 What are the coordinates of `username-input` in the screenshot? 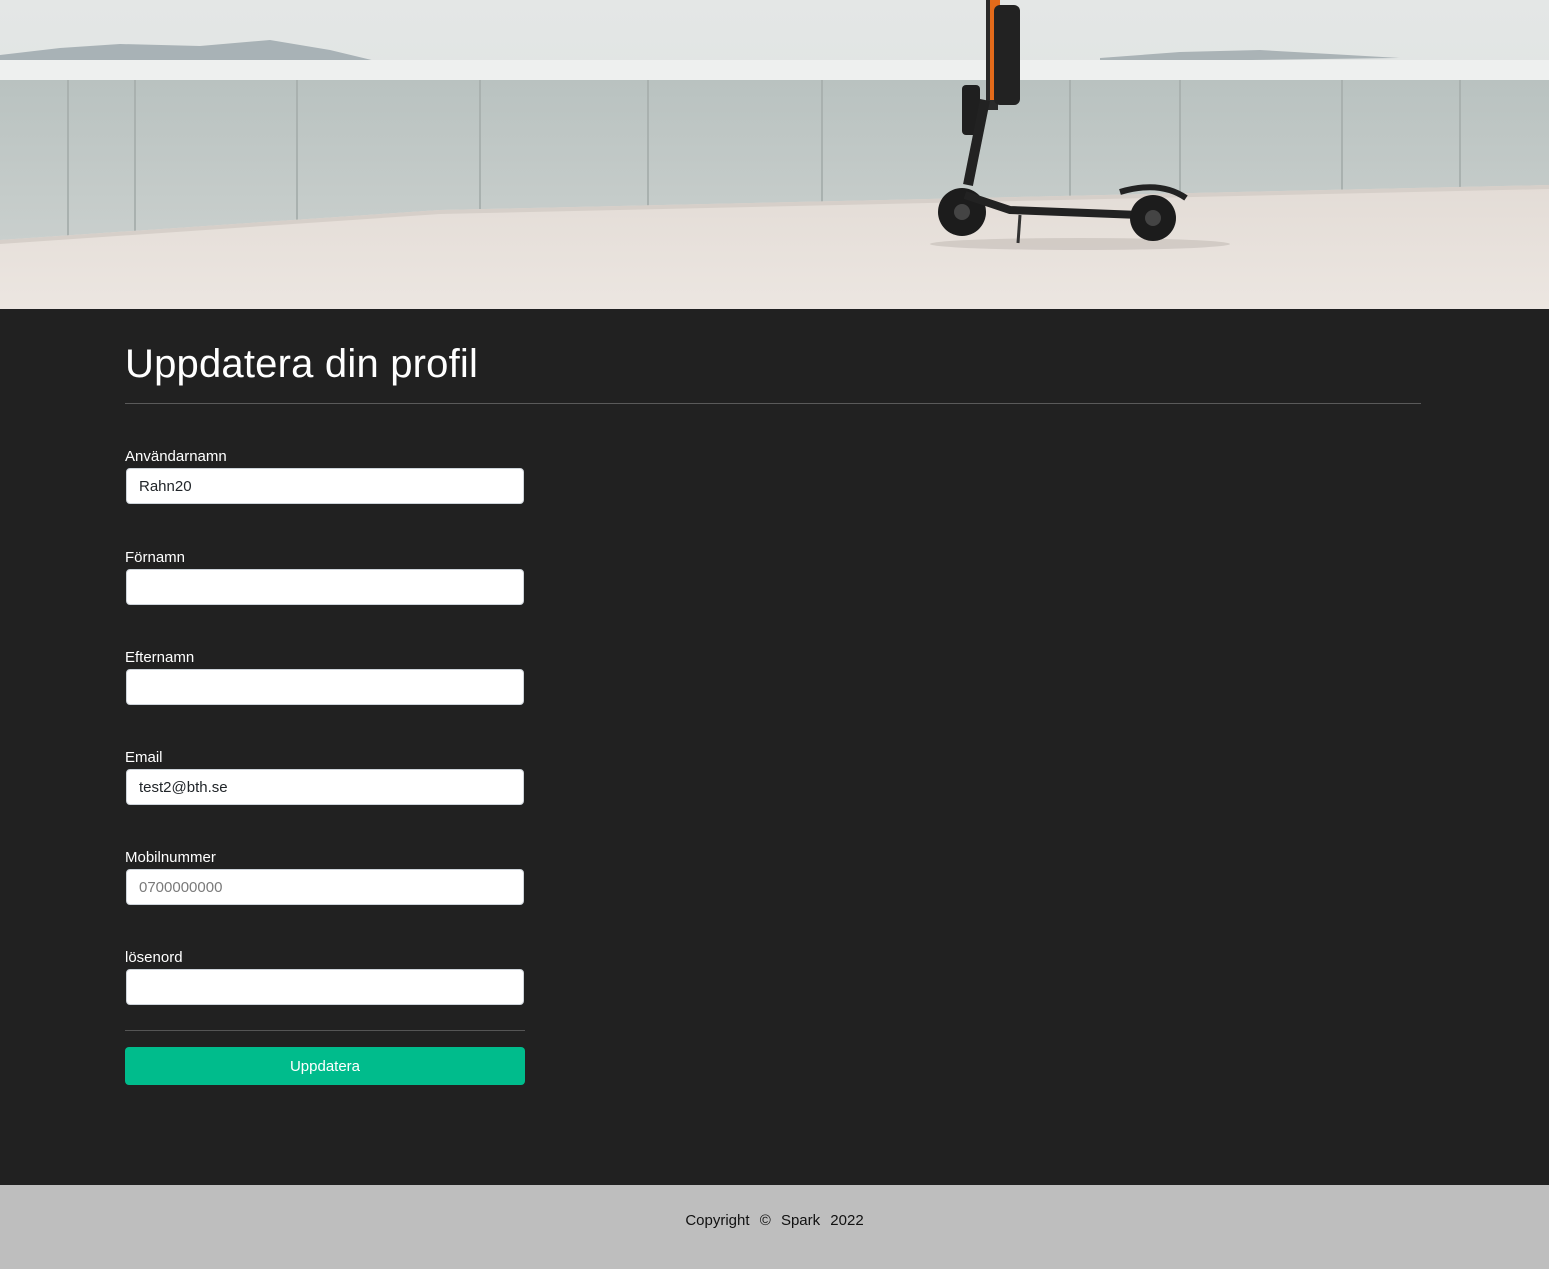 It's located at (325, 486).